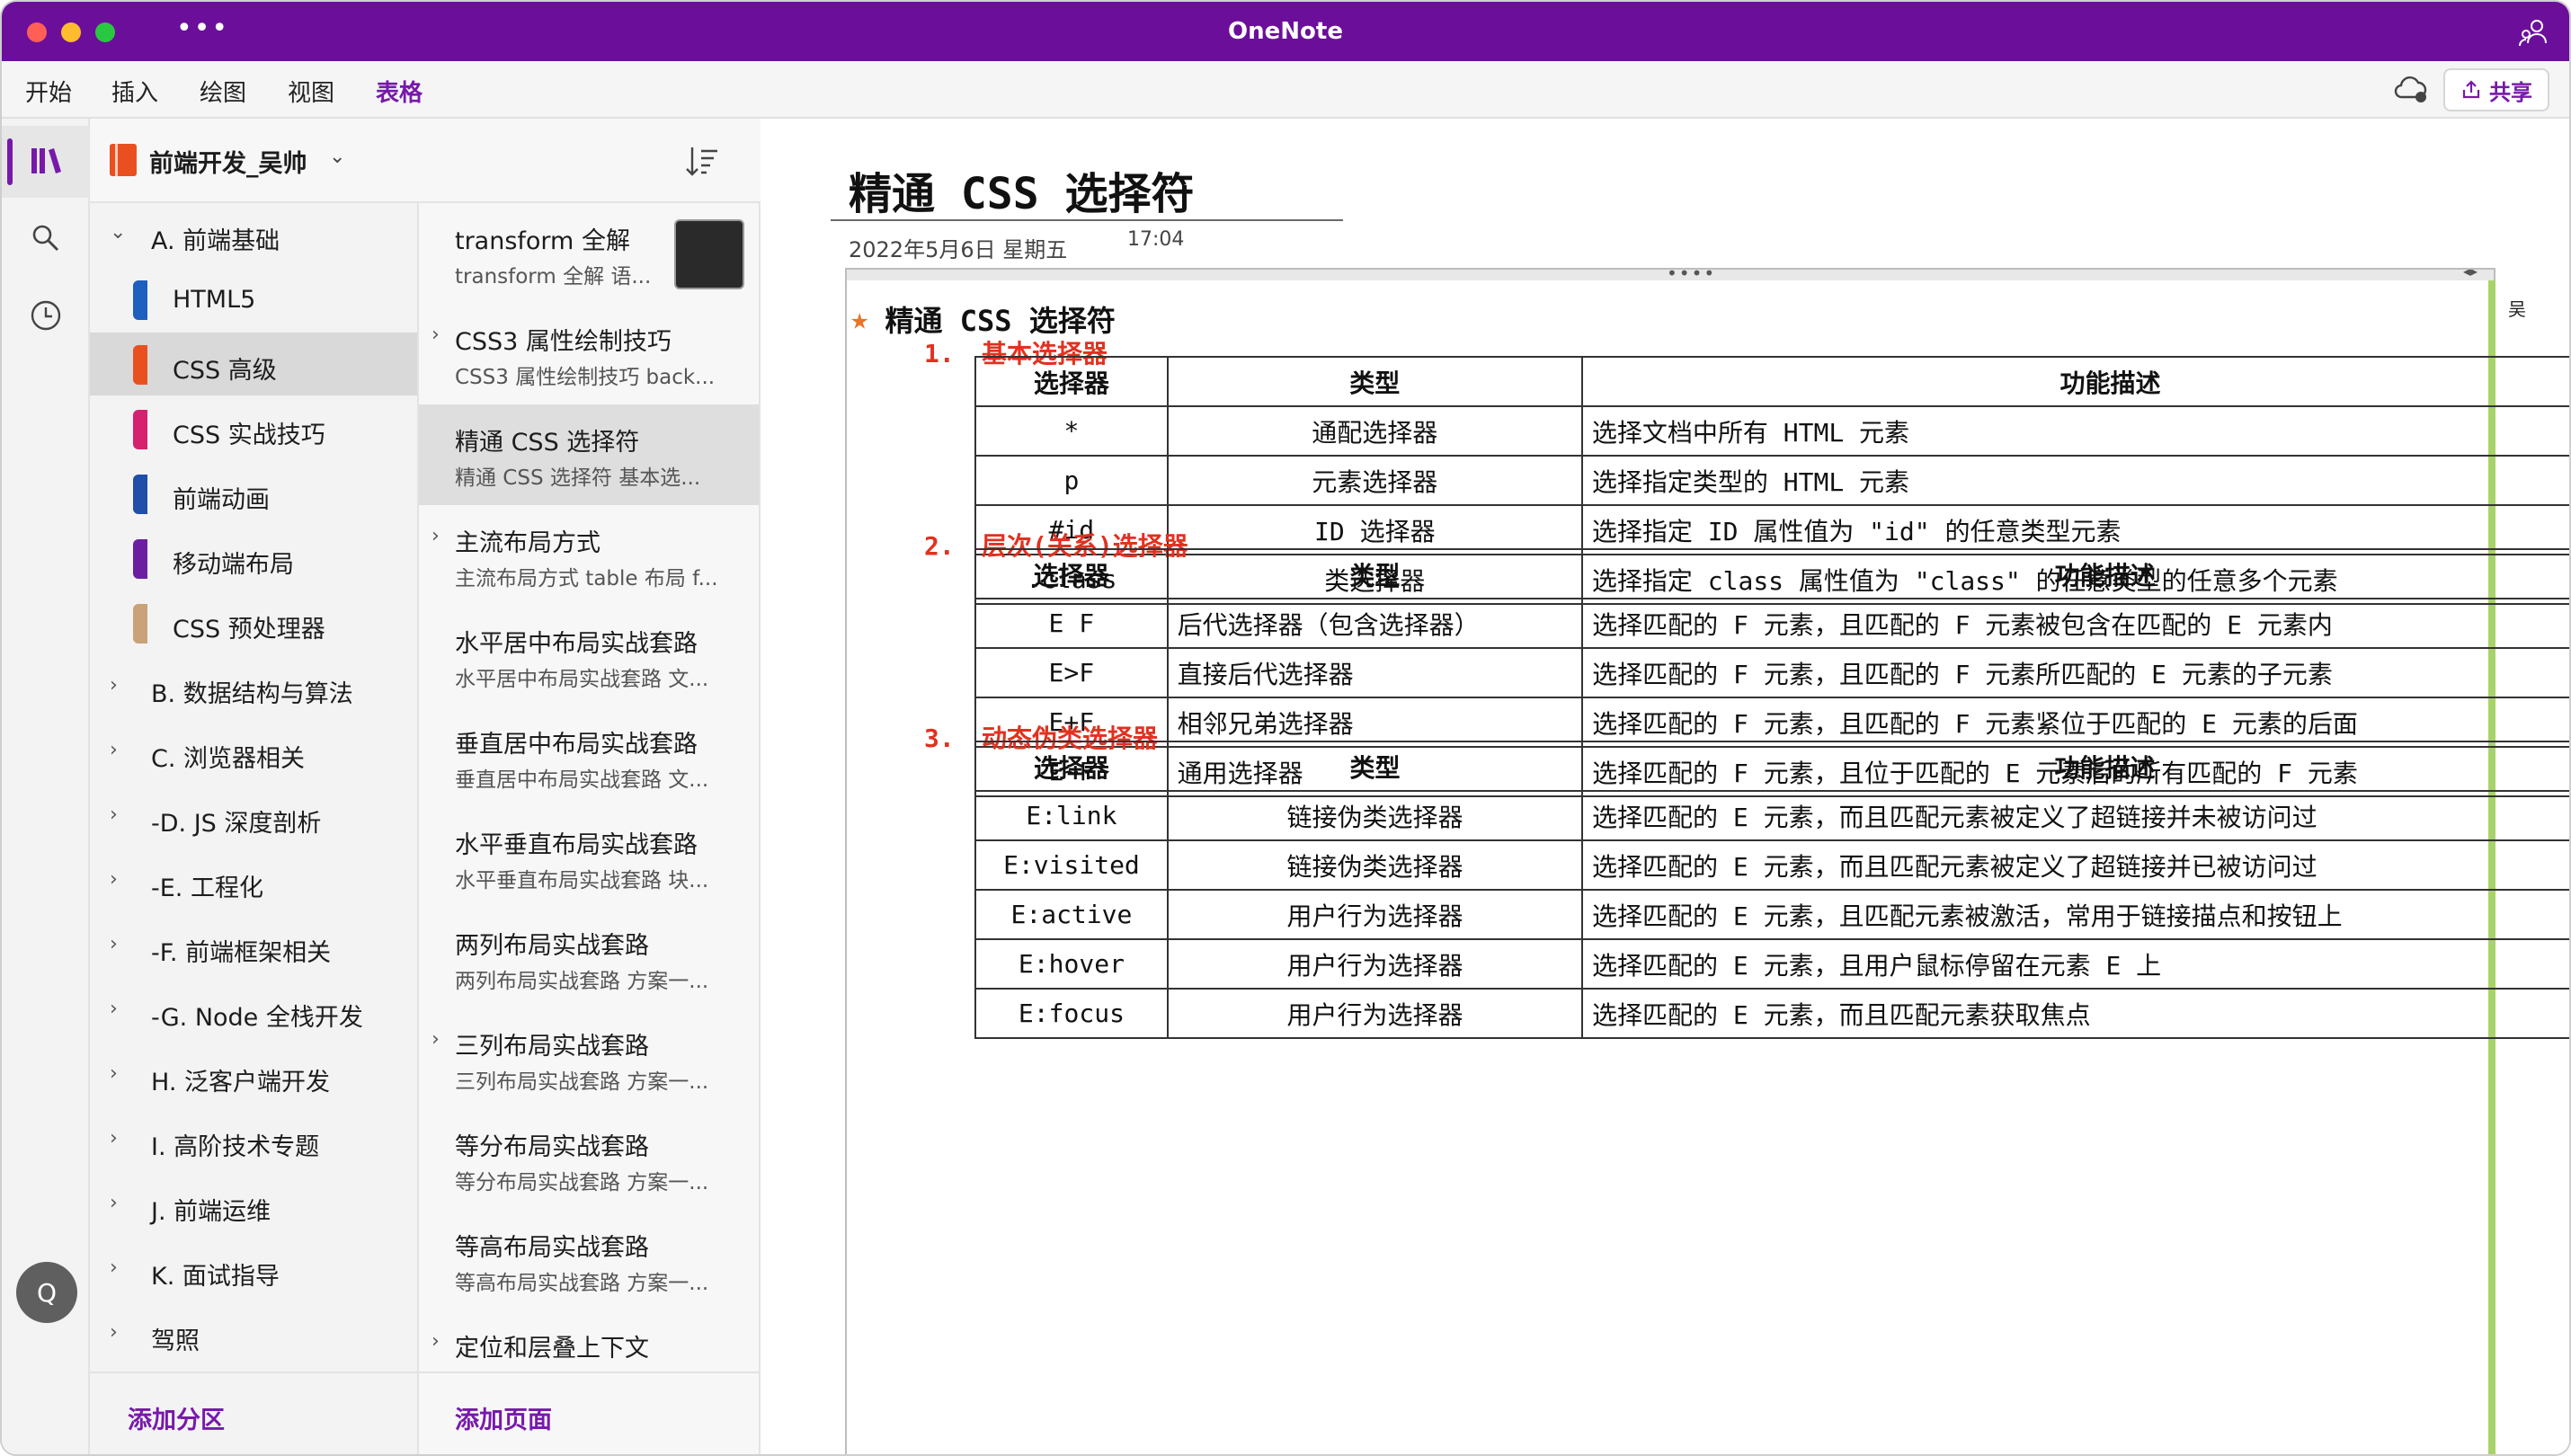  Describe the element at coordinates (254, 1141) in the screenshot. I see `section-group-item: › I. 高阶技术专题` at that location.